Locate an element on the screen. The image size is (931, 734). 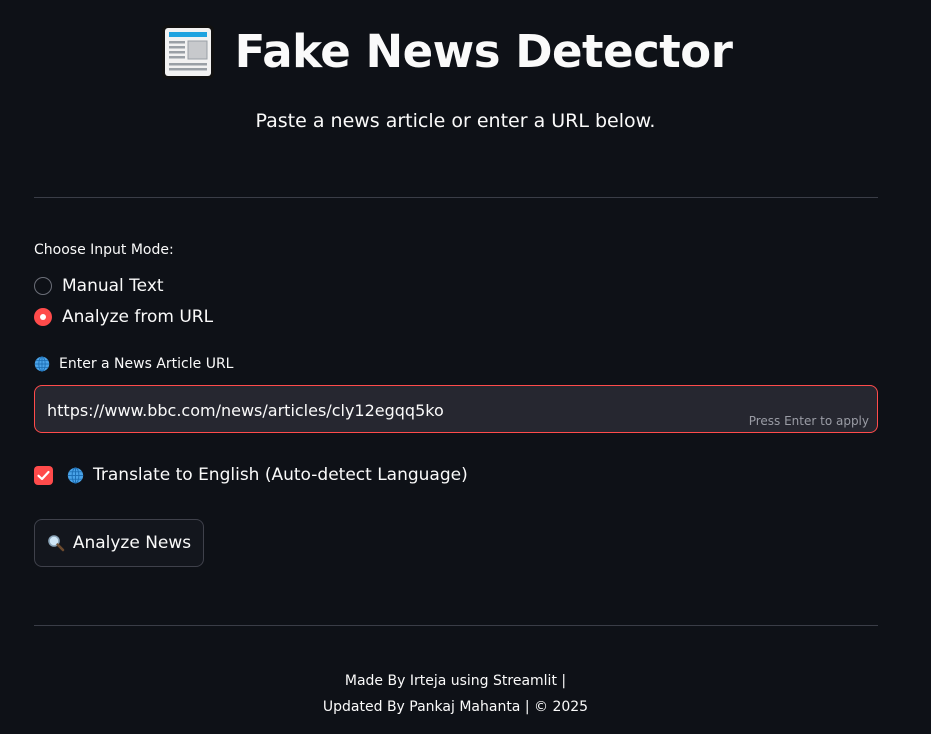
header: Fake News Detector is located at coordinates (465, 52).